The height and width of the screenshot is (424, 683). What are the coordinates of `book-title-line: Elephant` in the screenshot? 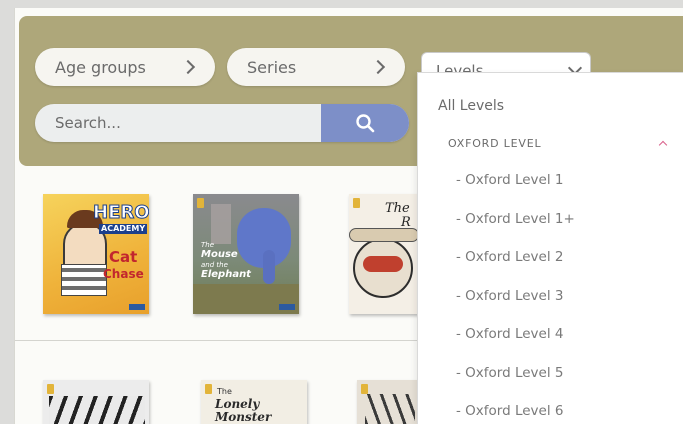 It's located at (226, 274).